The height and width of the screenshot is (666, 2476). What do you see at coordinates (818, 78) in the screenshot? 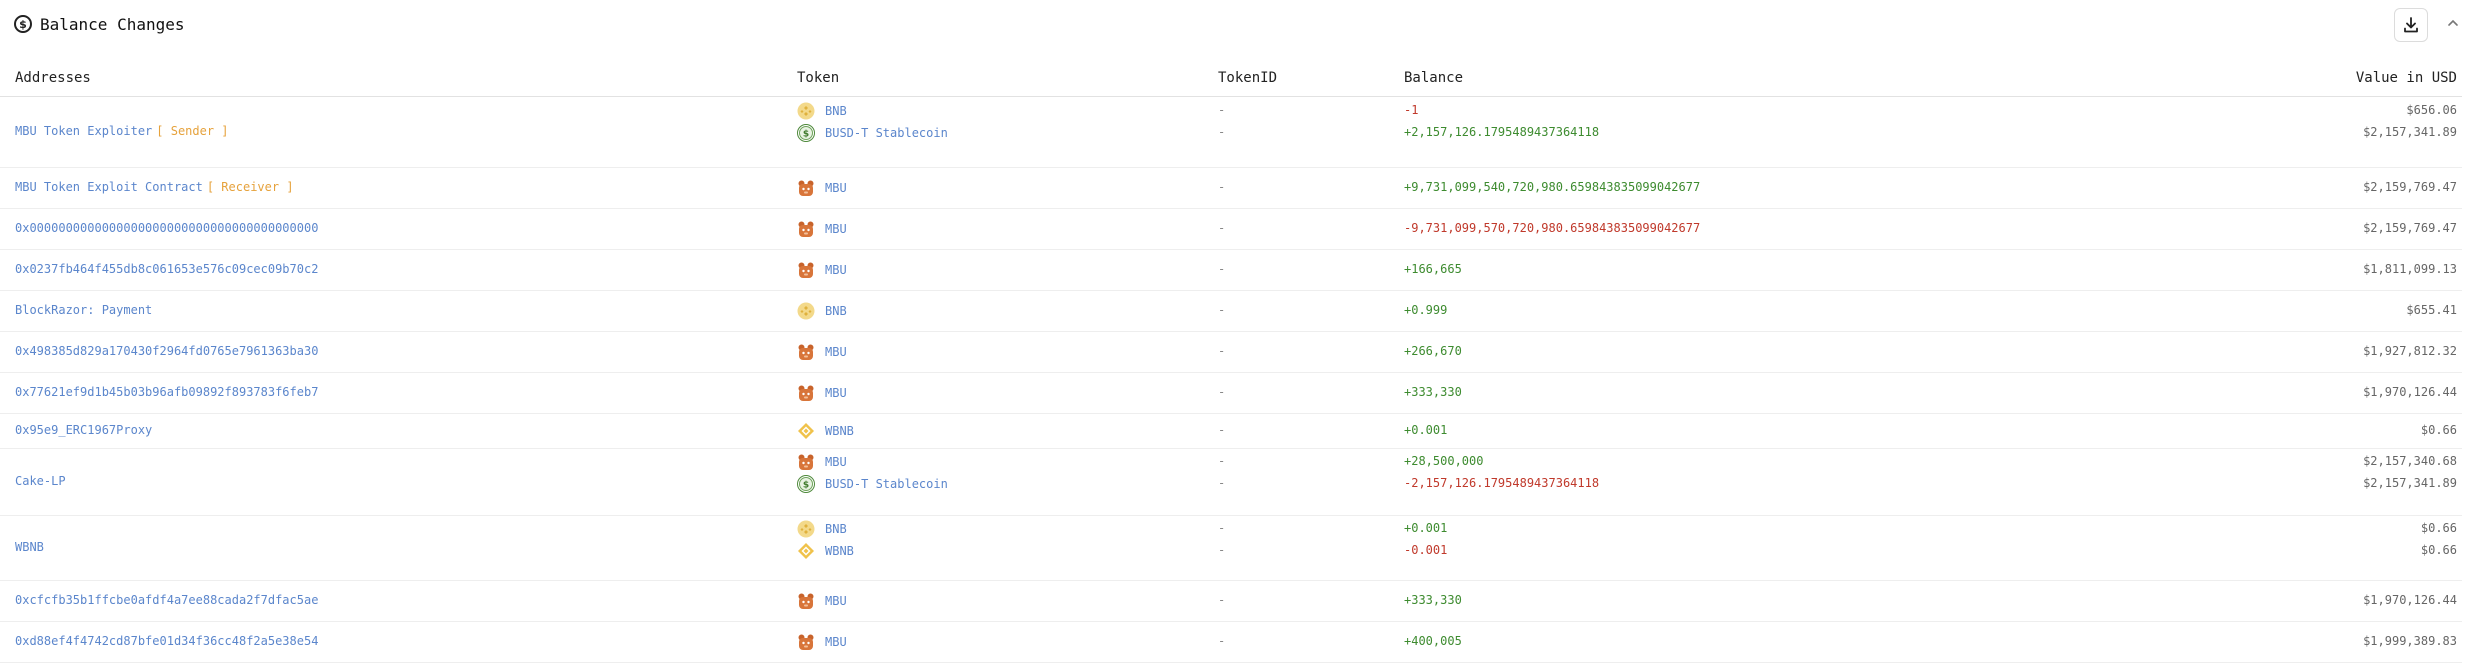
I see `col-token: Token` at bounding box center [818, 78].